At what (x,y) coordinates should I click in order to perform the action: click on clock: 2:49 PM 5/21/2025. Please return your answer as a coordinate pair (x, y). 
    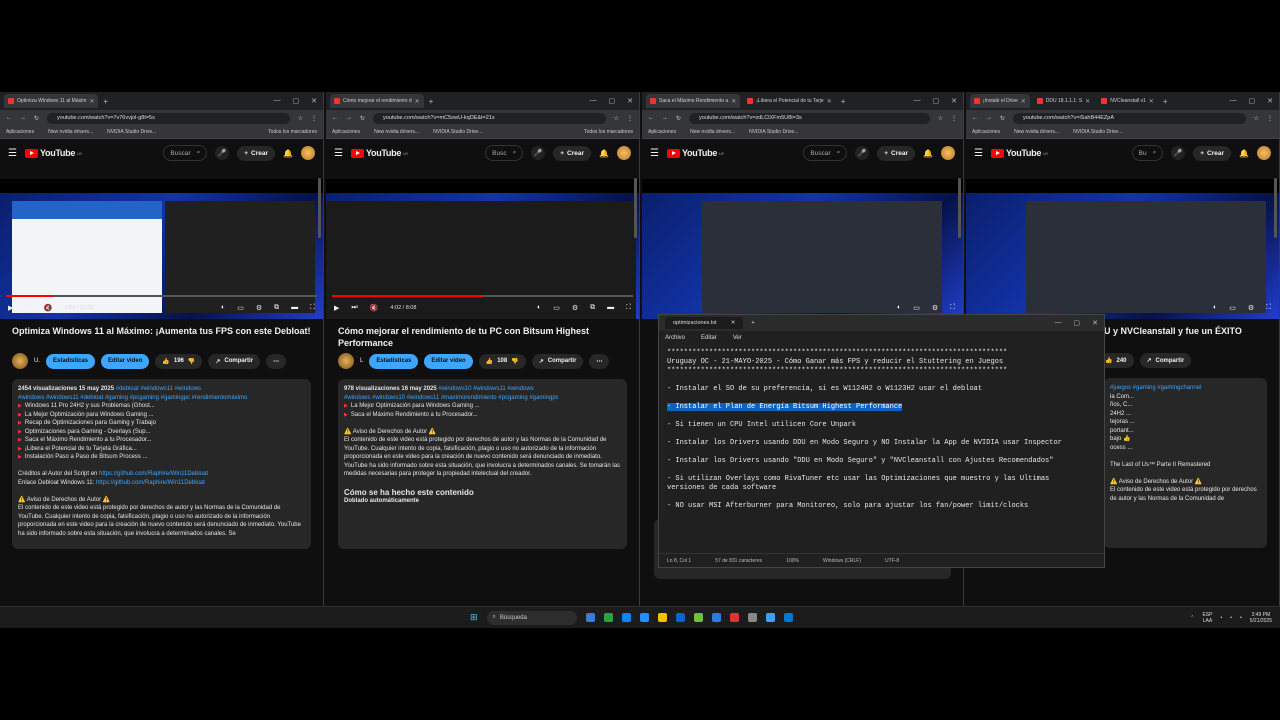
    Looking at the image, I should click on (1261, 618).